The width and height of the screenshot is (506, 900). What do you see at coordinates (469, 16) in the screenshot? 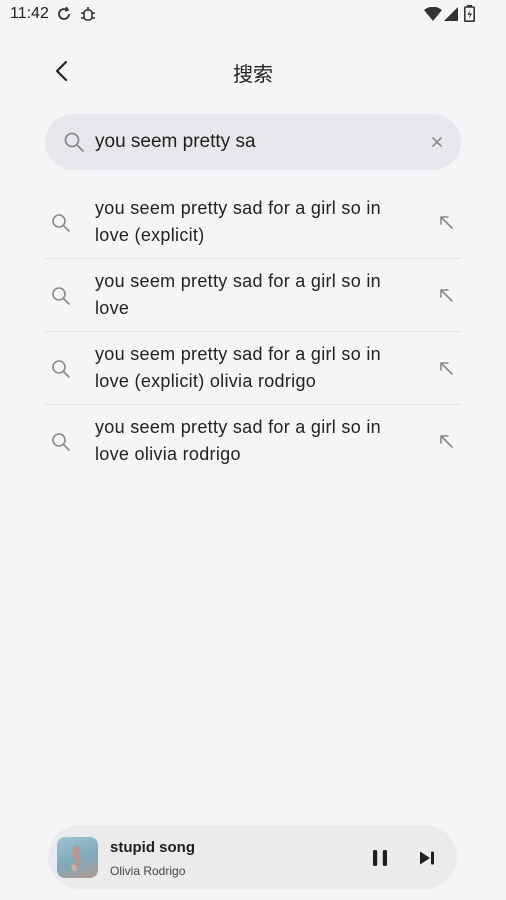
I see `battery-icon` at bounding box center [469, 16].